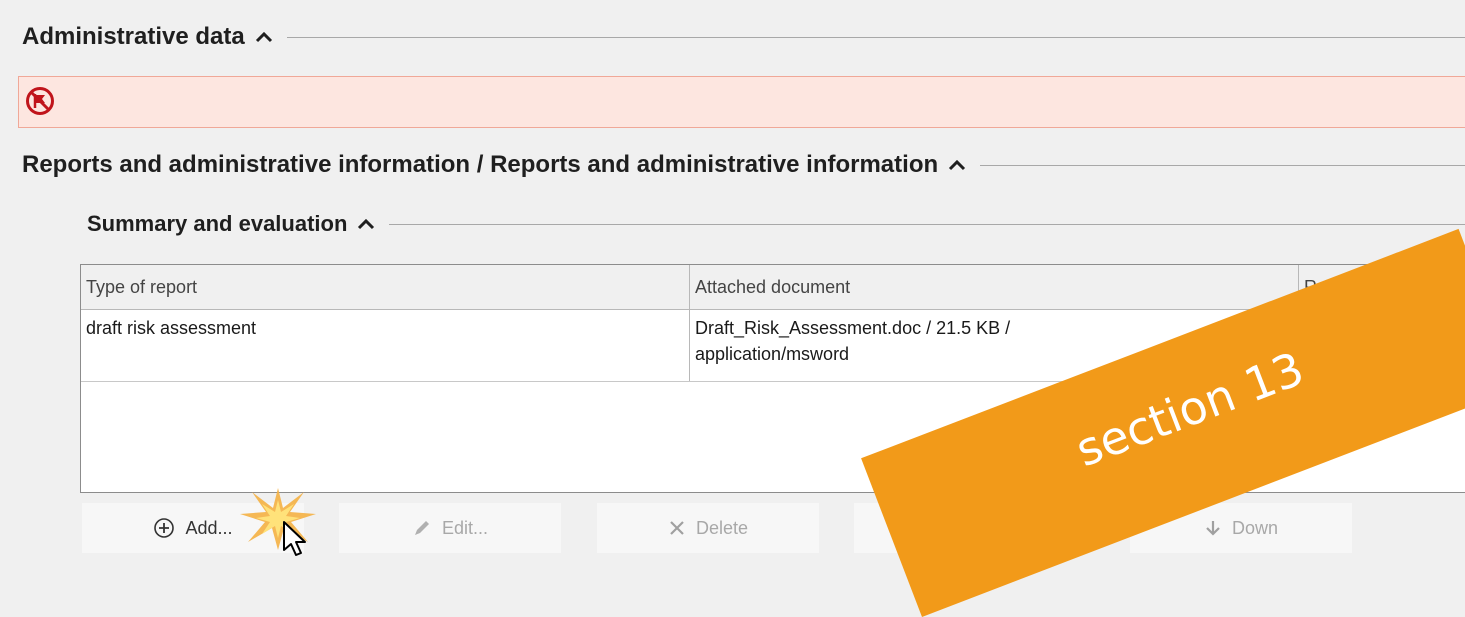 This screenshot has height=617, width=1465. What do you see at coordinates (1213, 528) in the screenshot?
I see `arrow-down-icon` at bounding box center [1213, 528].